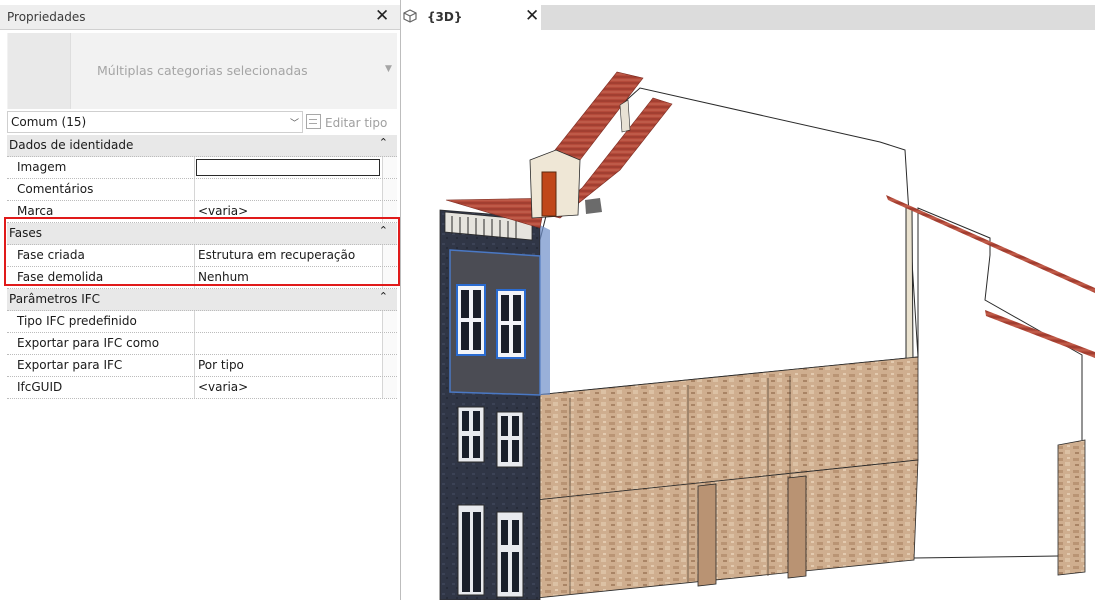 This screenshot has height=603, width=1095. Describe the element at coordinates (288, 167) in the screenshot. I see `image-value-field` at that location.